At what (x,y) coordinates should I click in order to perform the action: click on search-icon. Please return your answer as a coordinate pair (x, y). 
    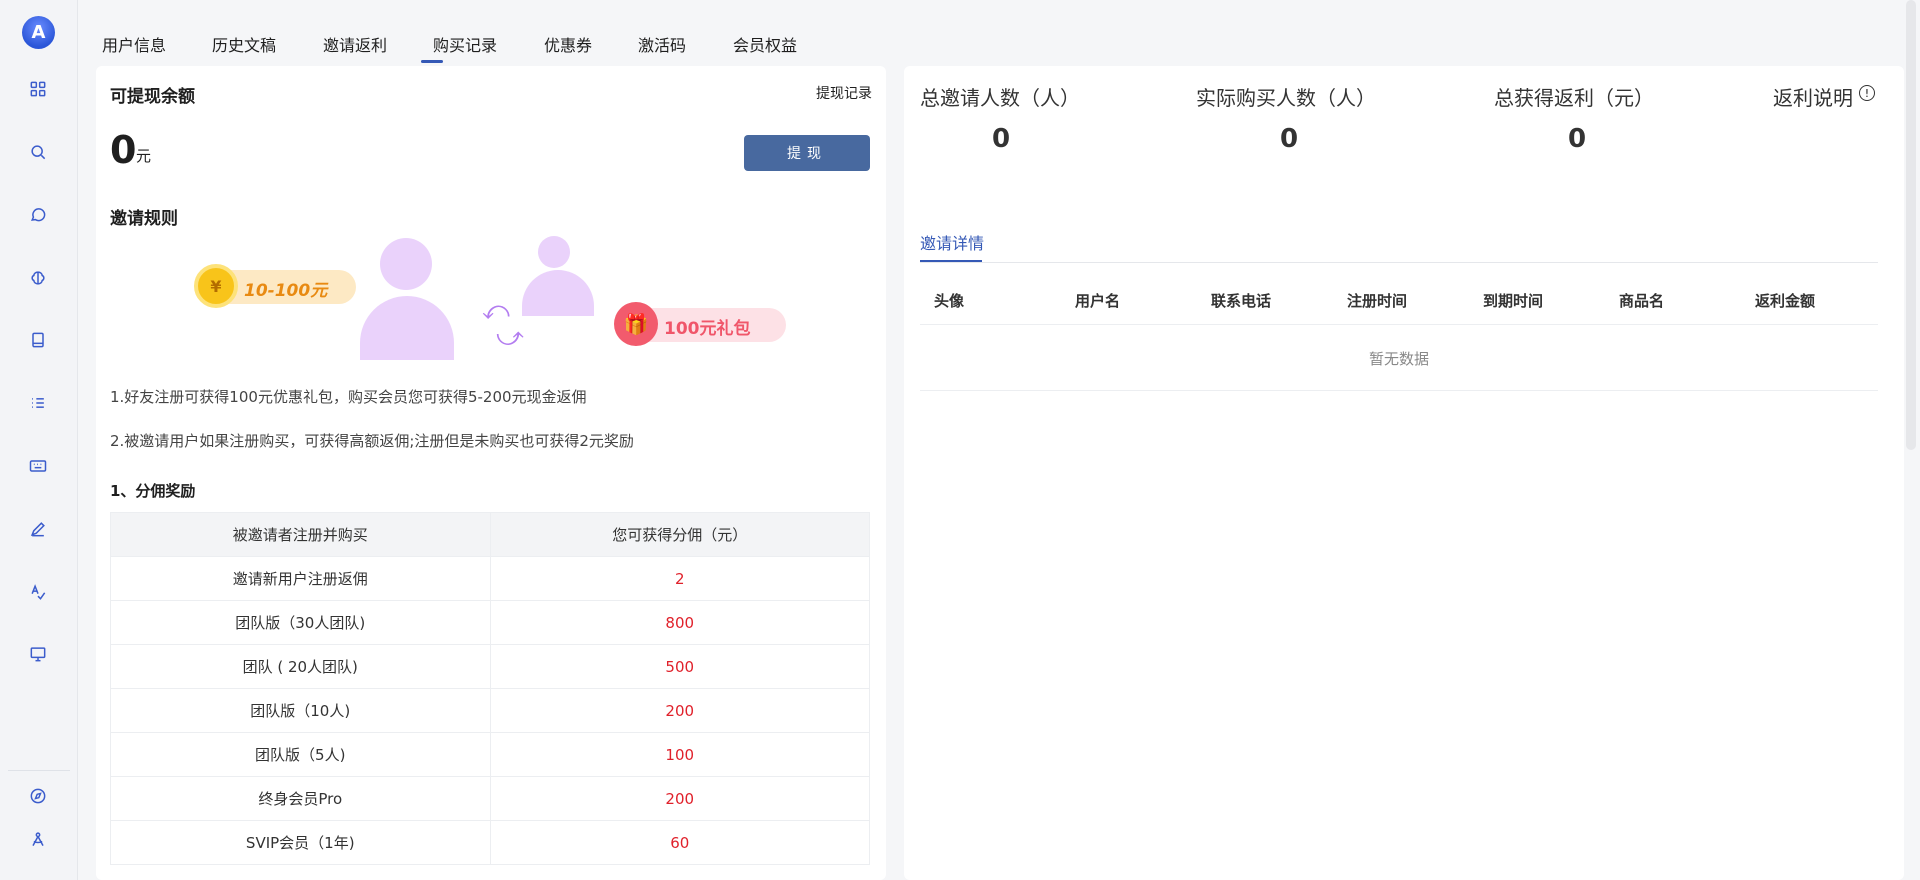
    Looking at the image, I should click on (38, 152).